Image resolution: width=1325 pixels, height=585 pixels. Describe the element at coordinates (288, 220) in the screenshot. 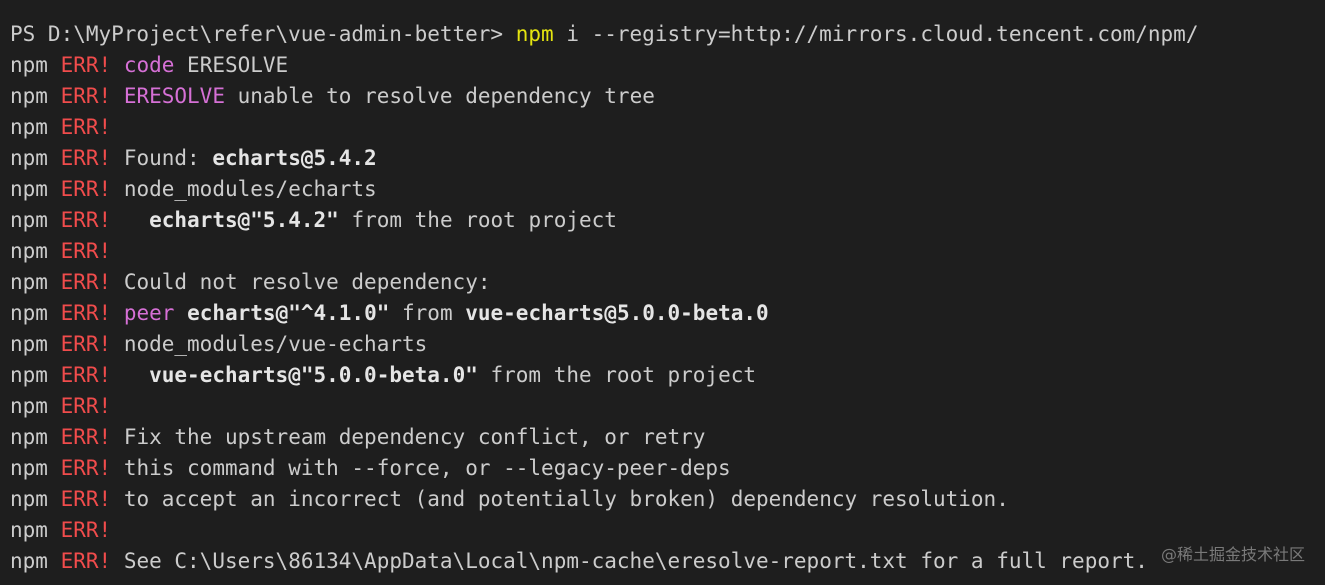

I see `log-text: @"5.4.2"` at that location.